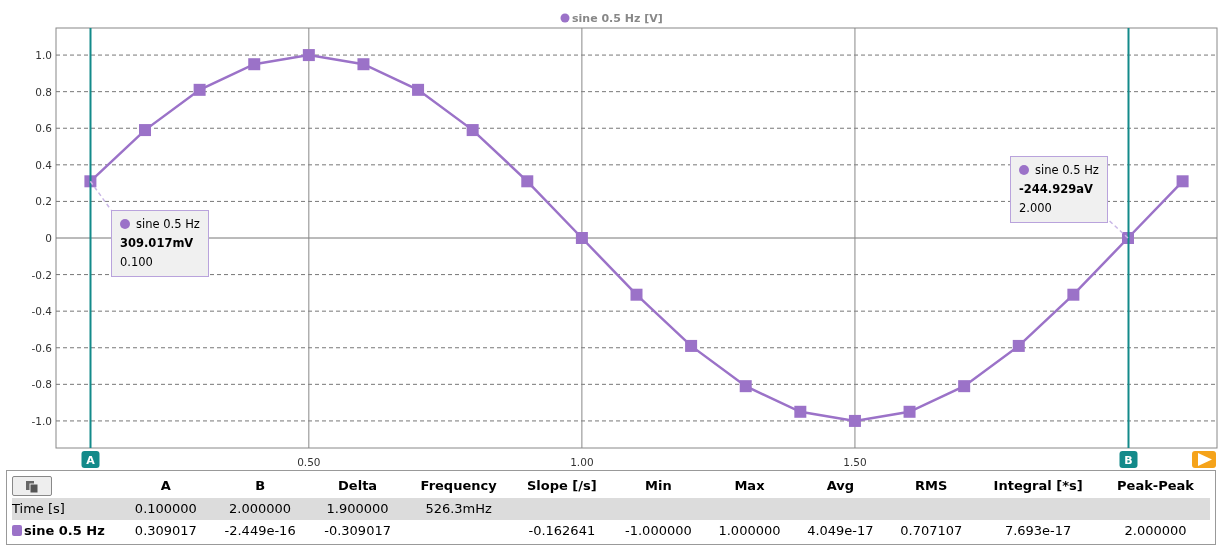  Describe the element at coordinates (43, 164) in the screenshot. I see `y-tick-label: 0.4` at that location.